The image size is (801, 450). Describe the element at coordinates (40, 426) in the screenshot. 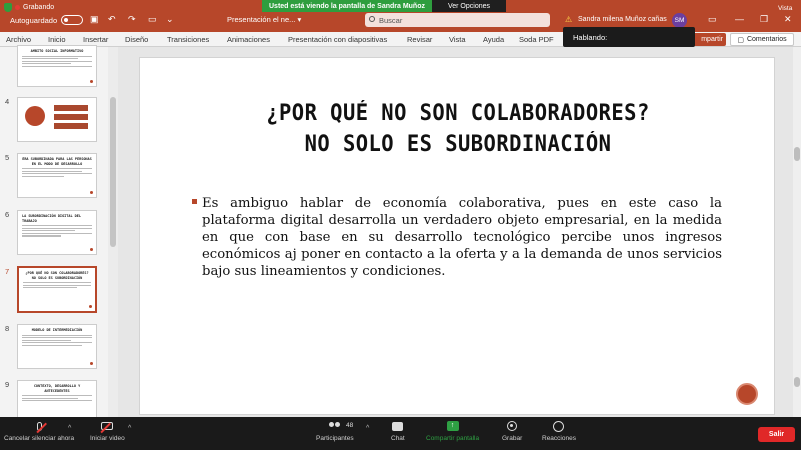

I see `muted-microphone-icon` at that location.